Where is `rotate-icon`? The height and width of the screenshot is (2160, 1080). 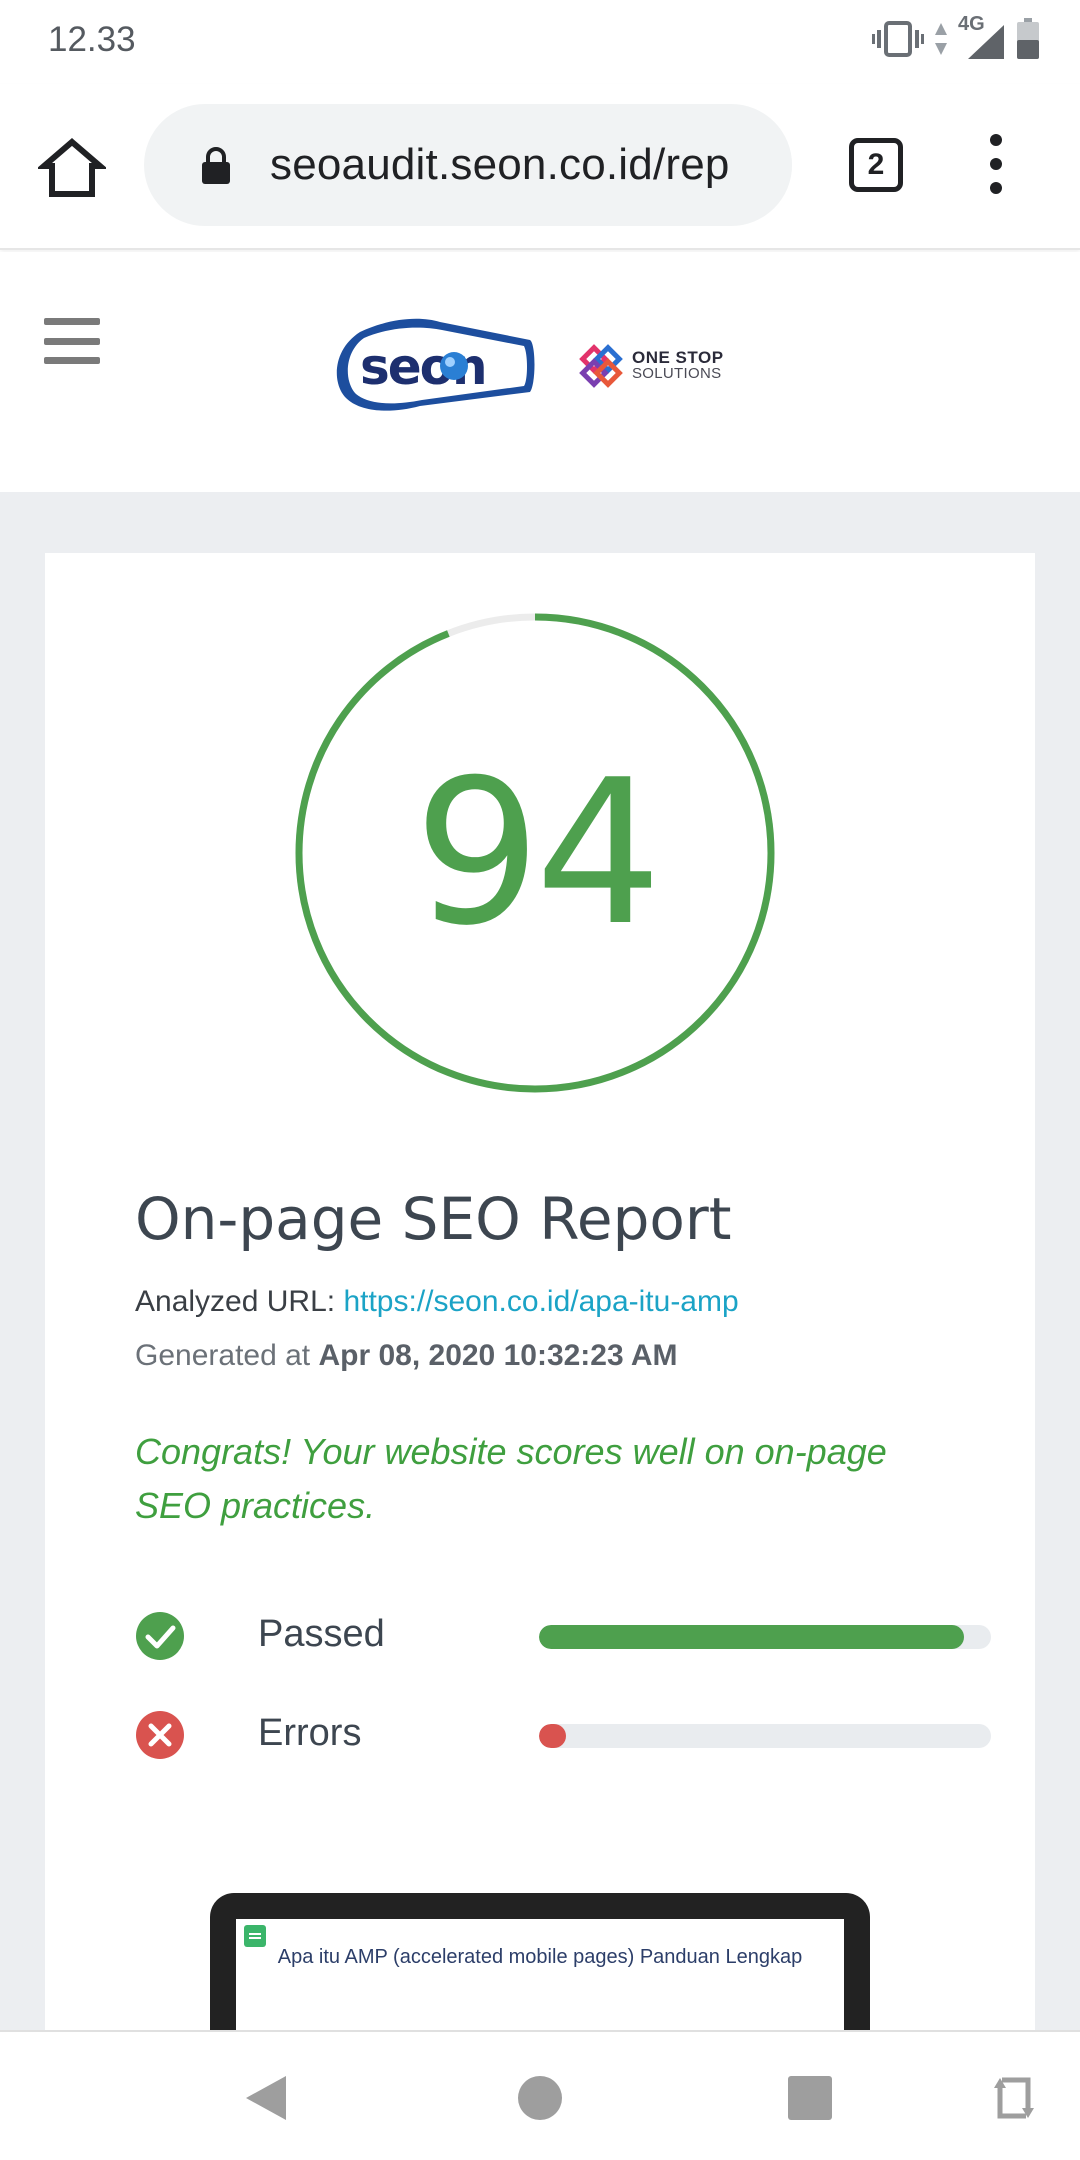 rotate-icon is located at coordinates (1014, 2098).